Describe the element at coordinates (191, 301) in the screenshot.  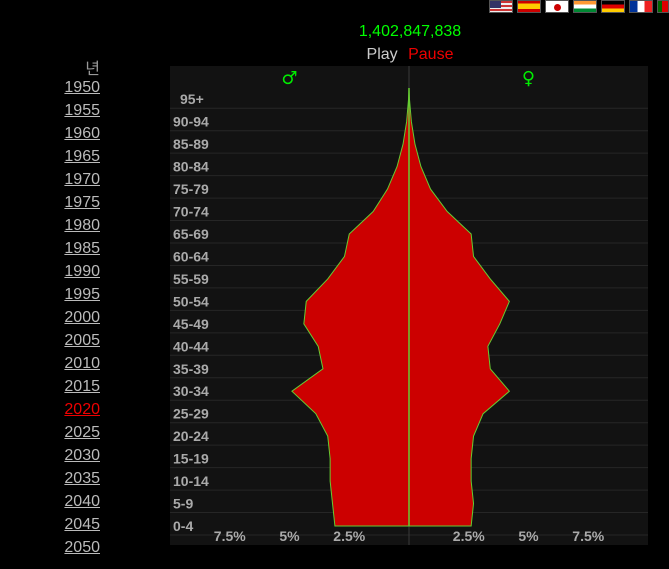
I see `age-label-50-54: 50-54` at that location.